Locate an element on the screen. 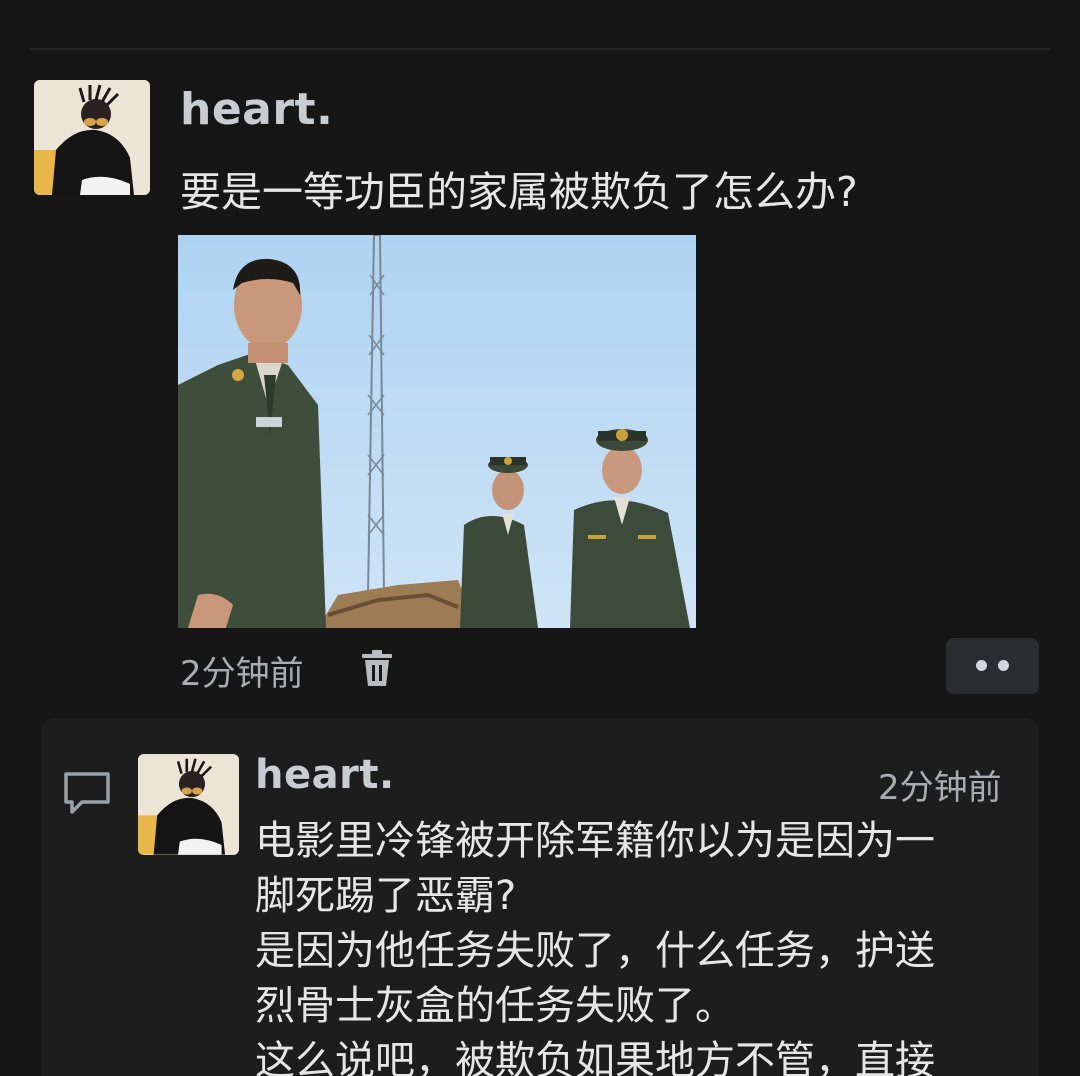 This screenshot has height=1076, width=1080. reply-text-line: 是因为他任务失败了，什么任务，护送 is located at coordinates (595, 951).